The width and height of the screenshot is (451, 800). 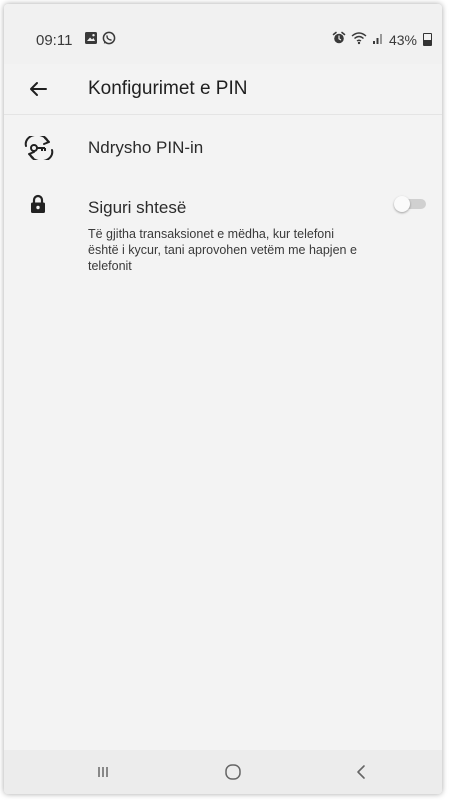 What do you see at coordinates (137, 207) in the screenshot?
I see `extra-security-label: Siguri shtesë` at bounding box center [137, 207].